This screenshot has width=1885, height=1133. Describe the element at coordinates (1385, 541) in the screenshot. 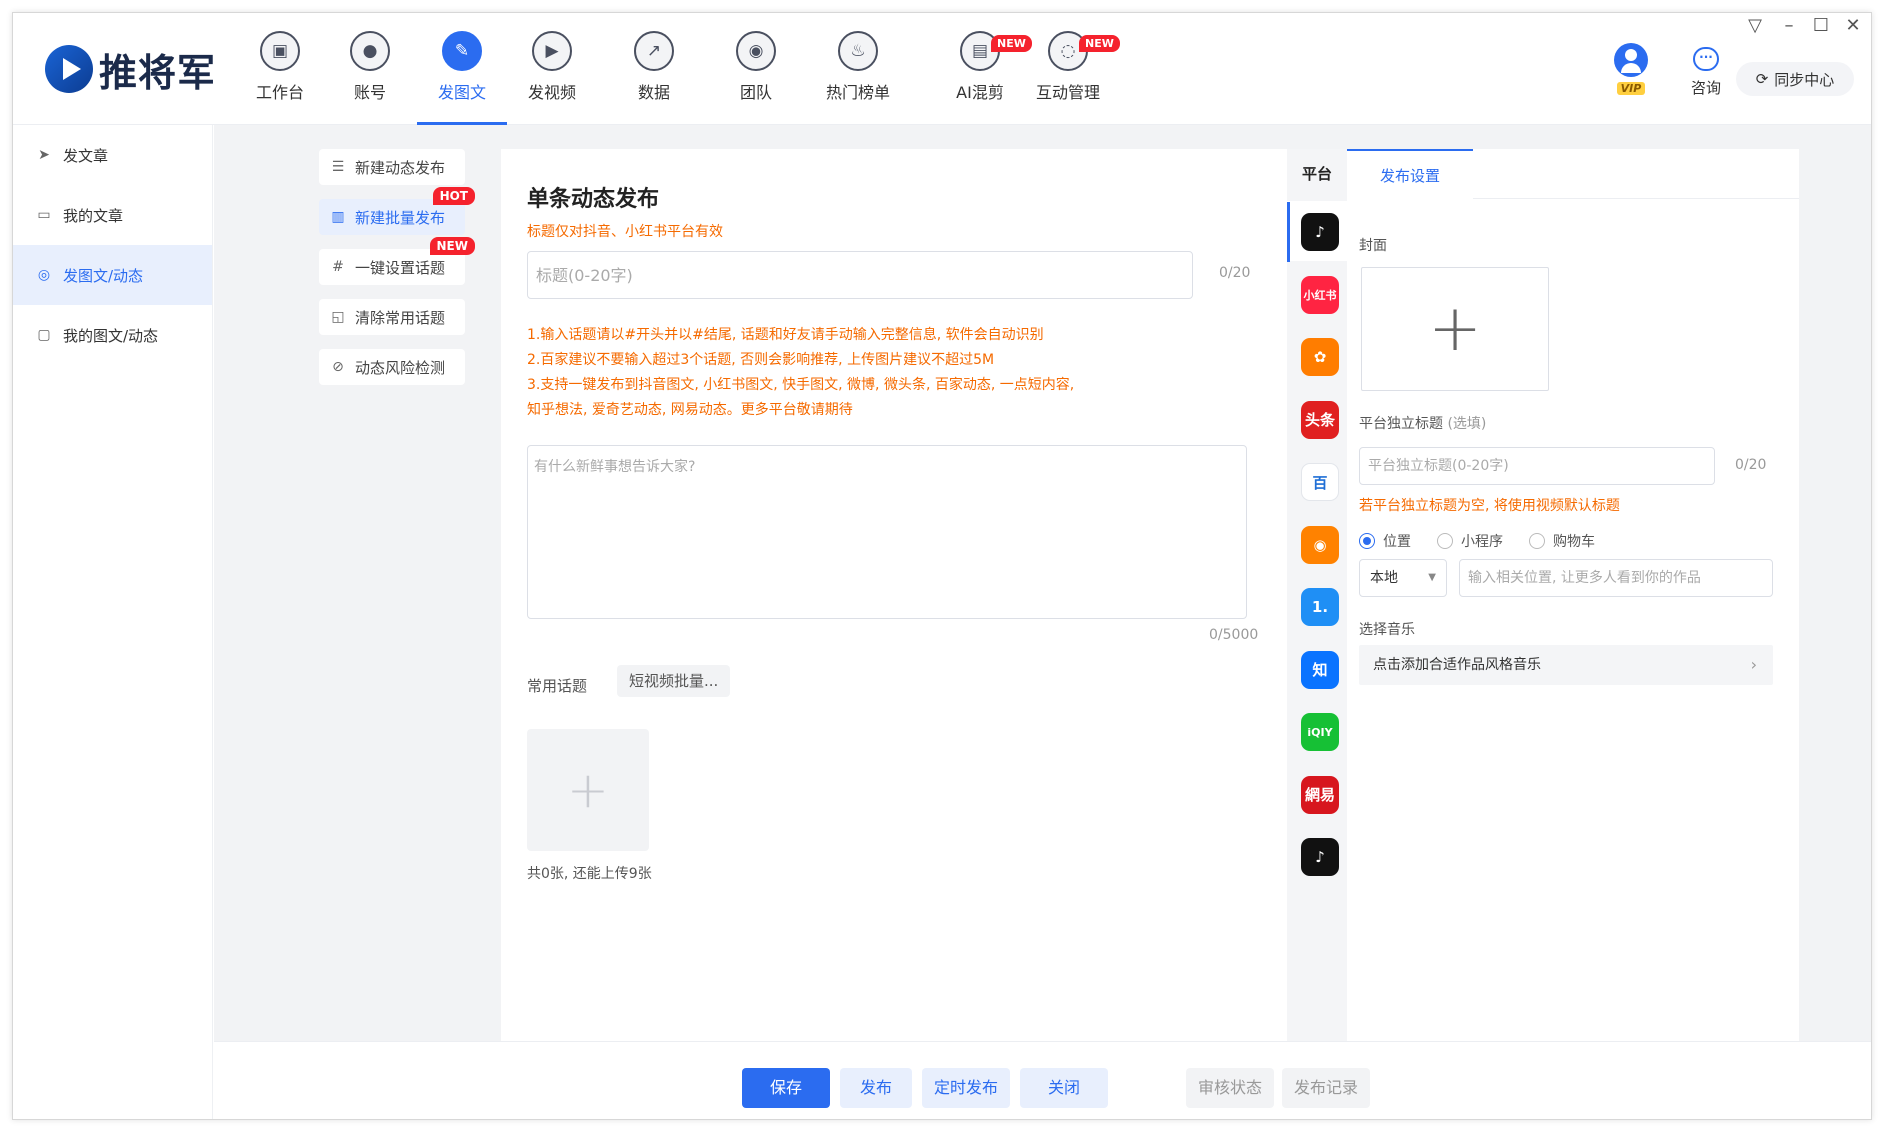

I see `radio-location: 位置` at that location.